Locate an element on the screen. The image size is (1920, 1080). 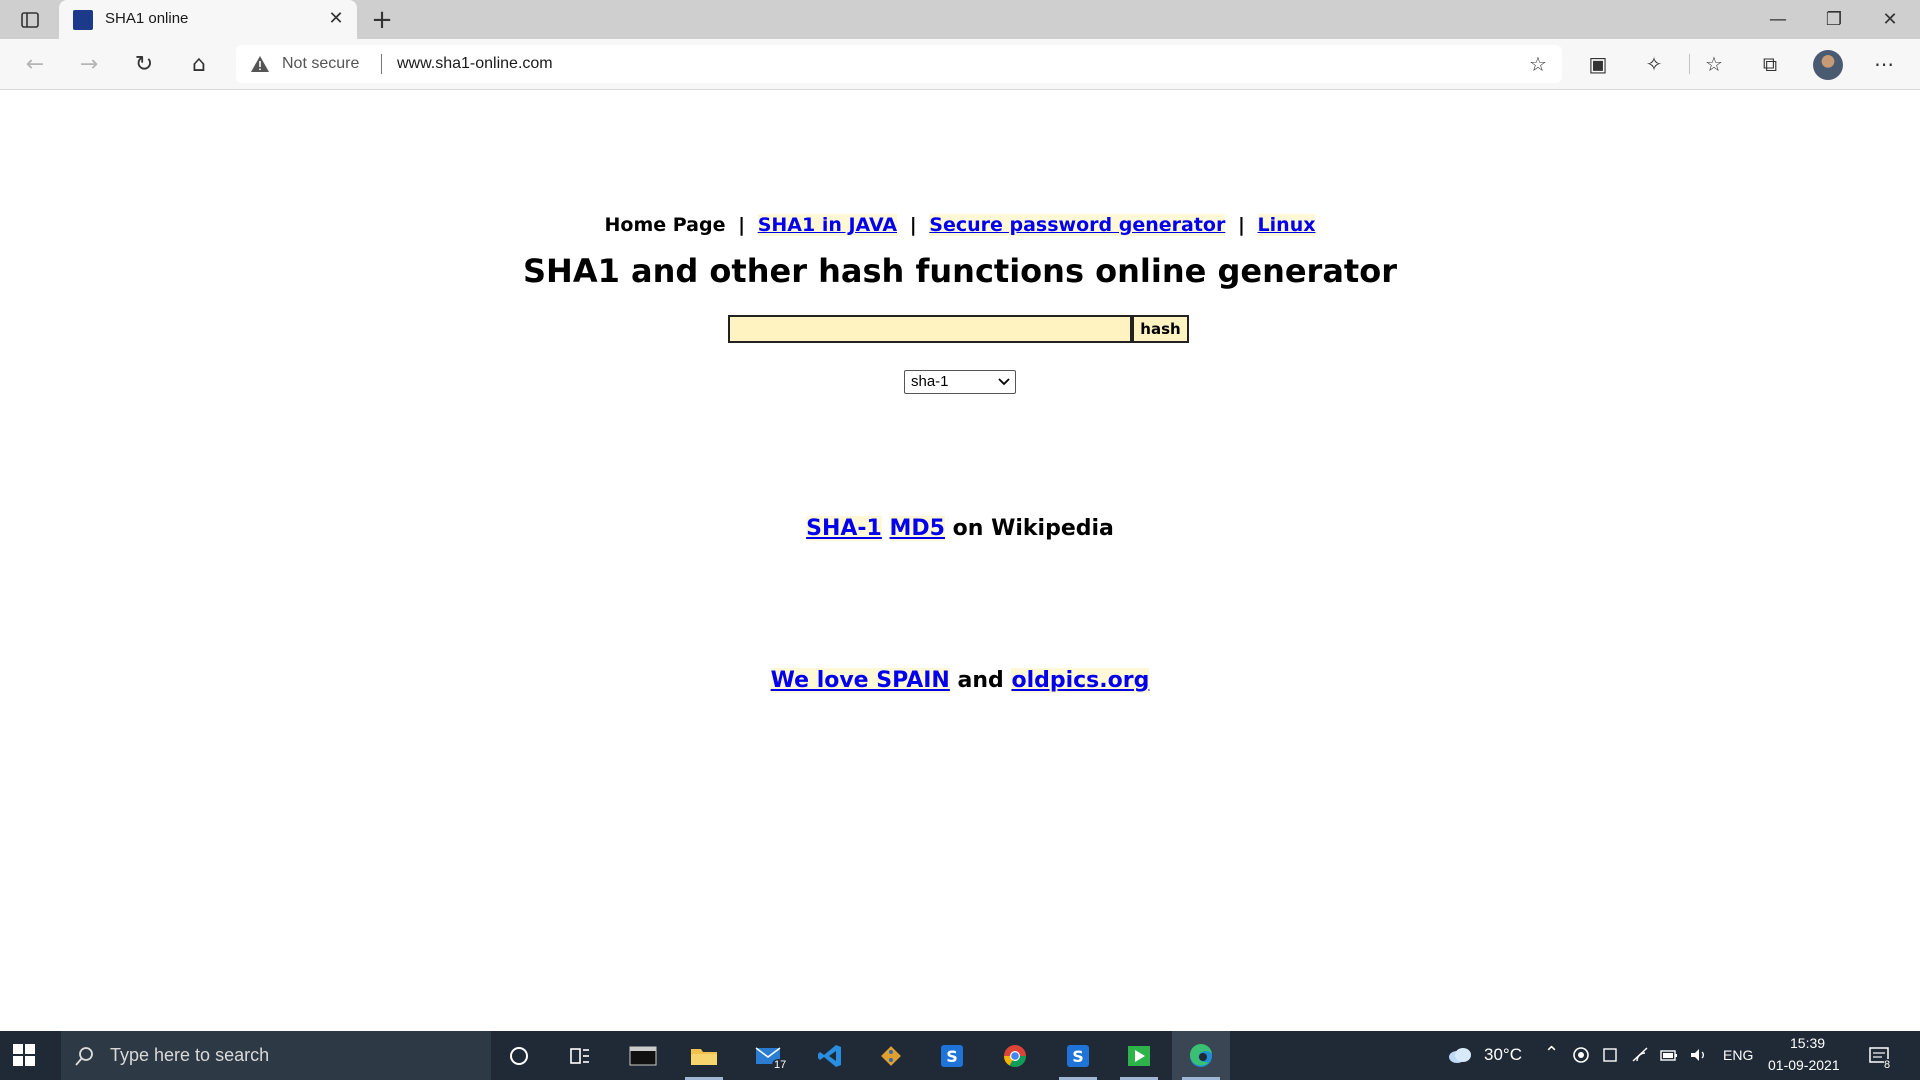
edge-icon is located at coordinates (1200, 1055).